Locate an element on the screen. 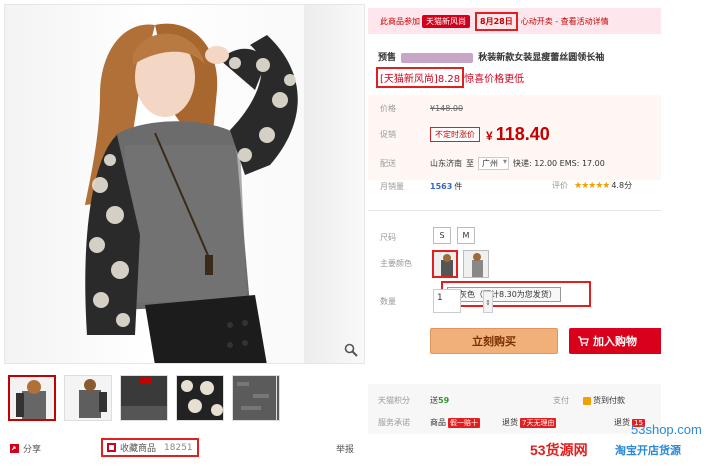 This screenshot has width=711, height=466. cod-icon is located at coordinates (587, 400).